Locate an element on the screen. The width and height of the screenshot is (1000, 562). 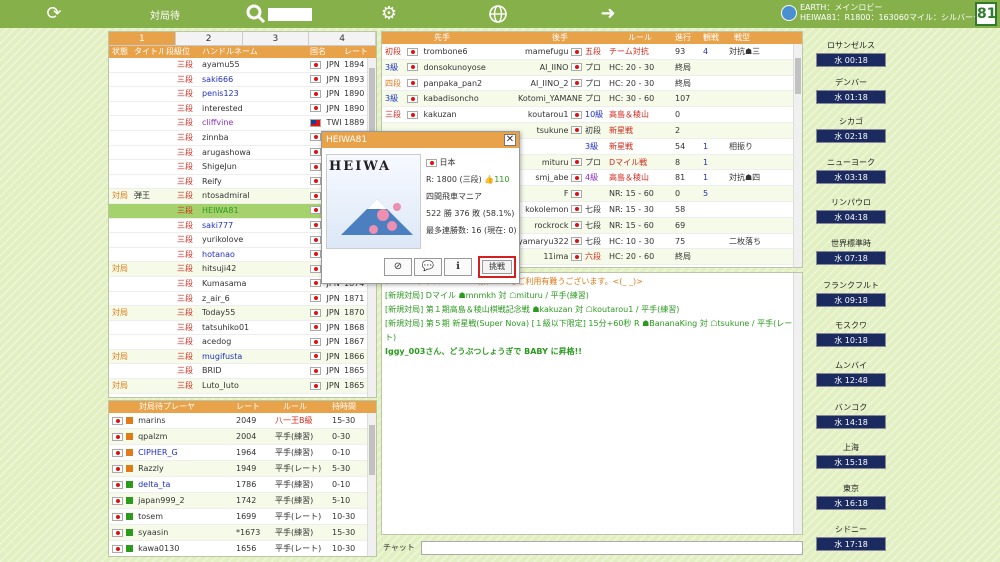
col-handle: ハンドルネーム is located at coordinates (253, 52).